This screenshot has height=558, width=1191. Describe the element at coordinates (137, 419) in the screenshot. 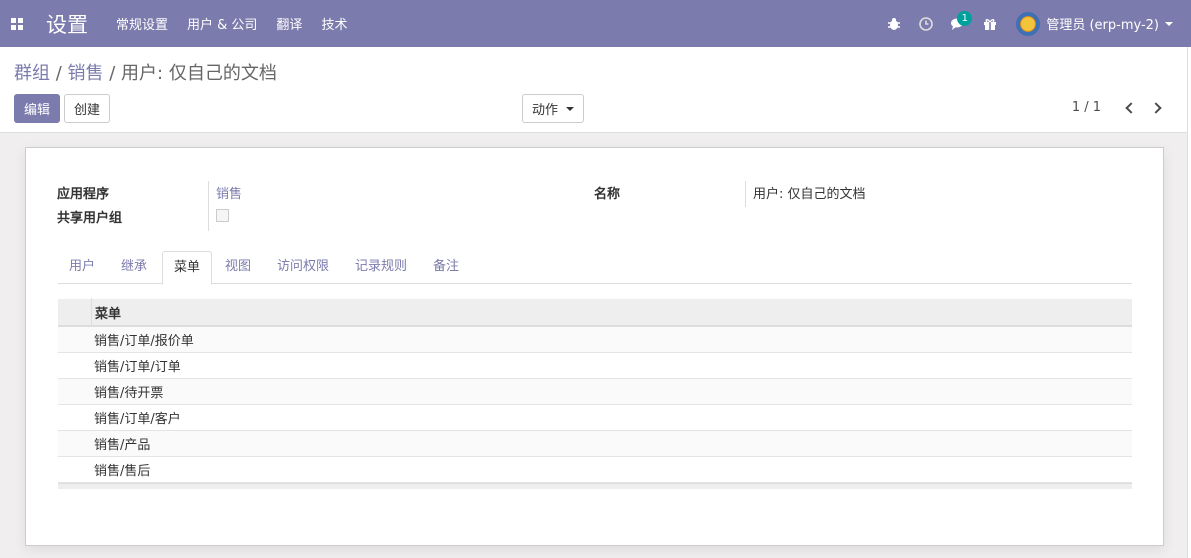

I see `table-cell: 销售/订单/客户` at that location.